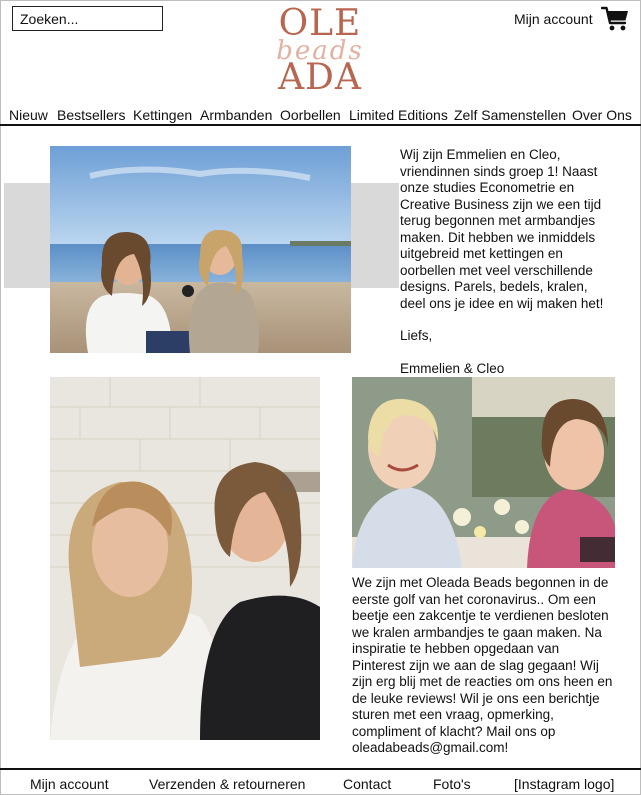  Describe the element at coordinates (615, 19) in the screenshot. I see `shopping-cart-icon` at that location.